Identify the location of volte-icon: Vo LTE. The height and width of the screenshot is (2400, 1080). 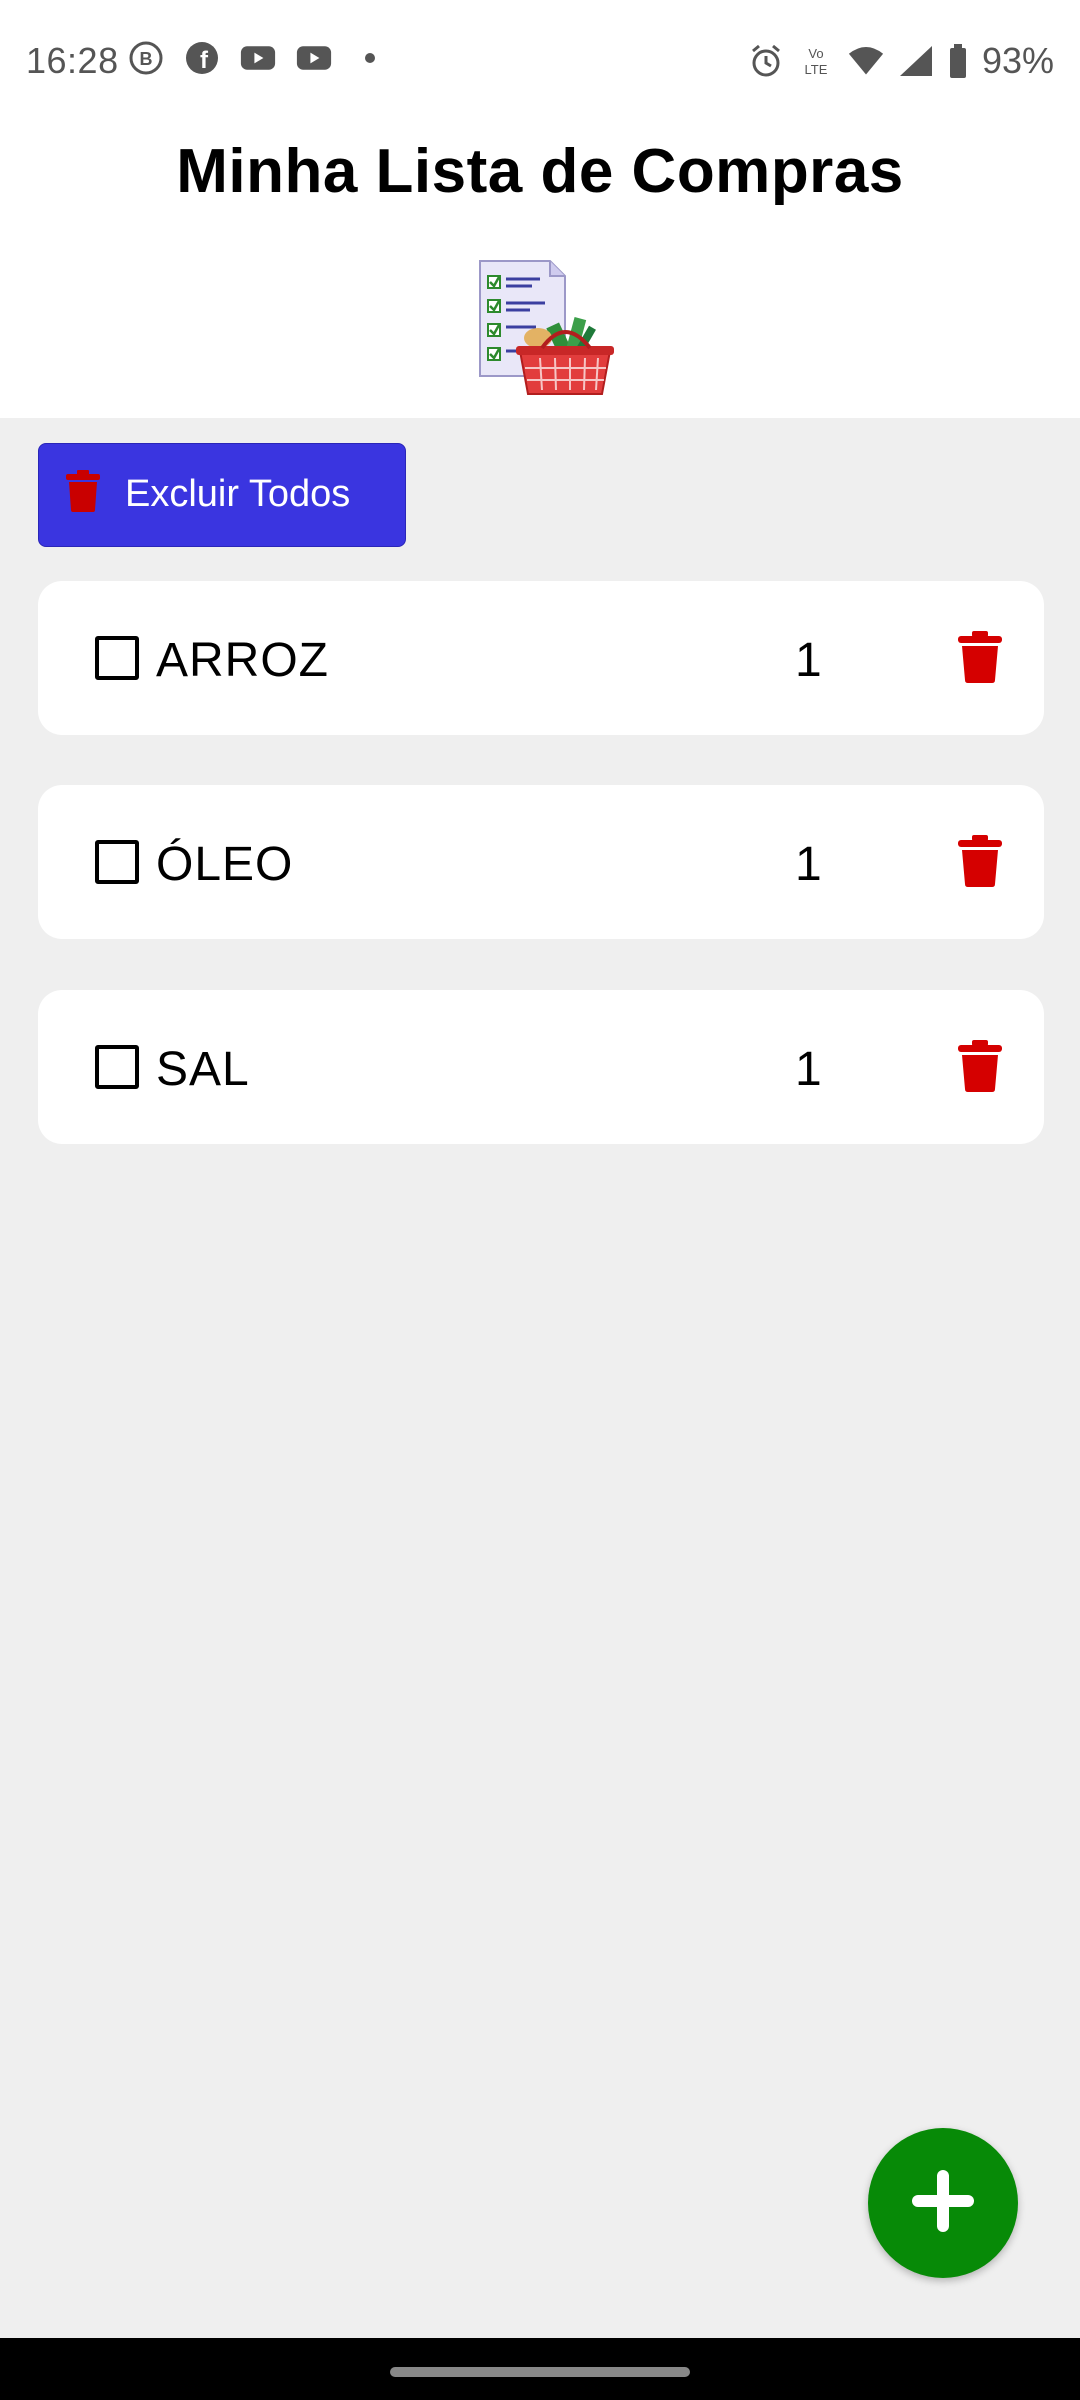
(816, 61).